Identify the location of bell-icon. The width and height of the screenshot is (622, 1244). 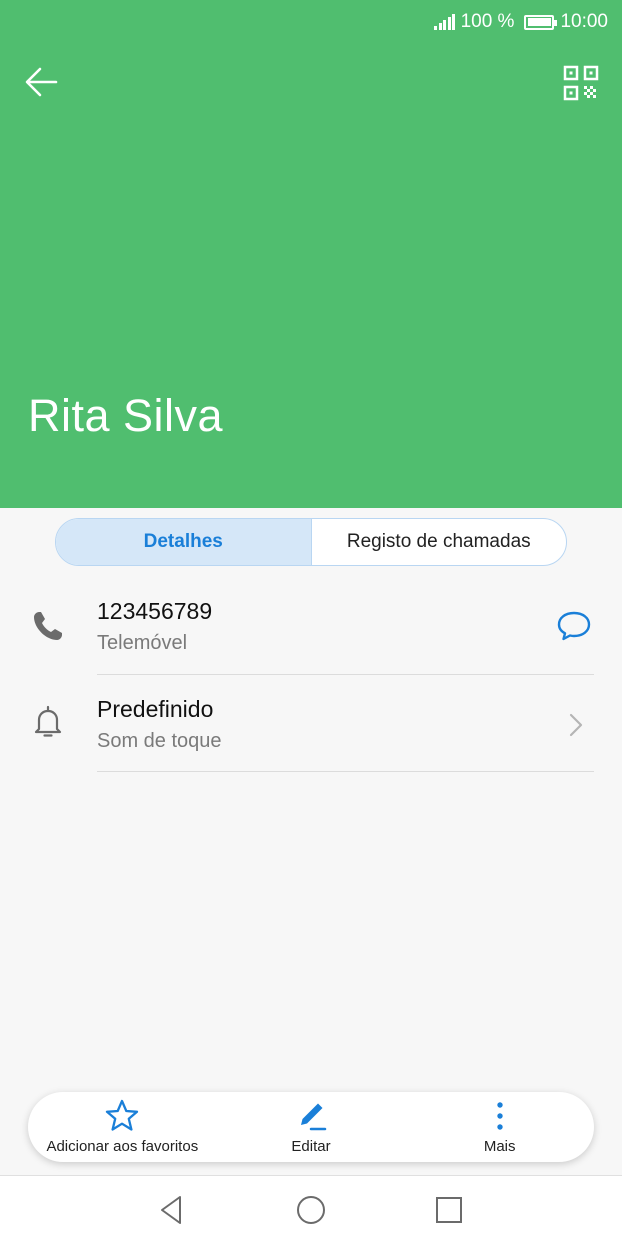
(48, 721).